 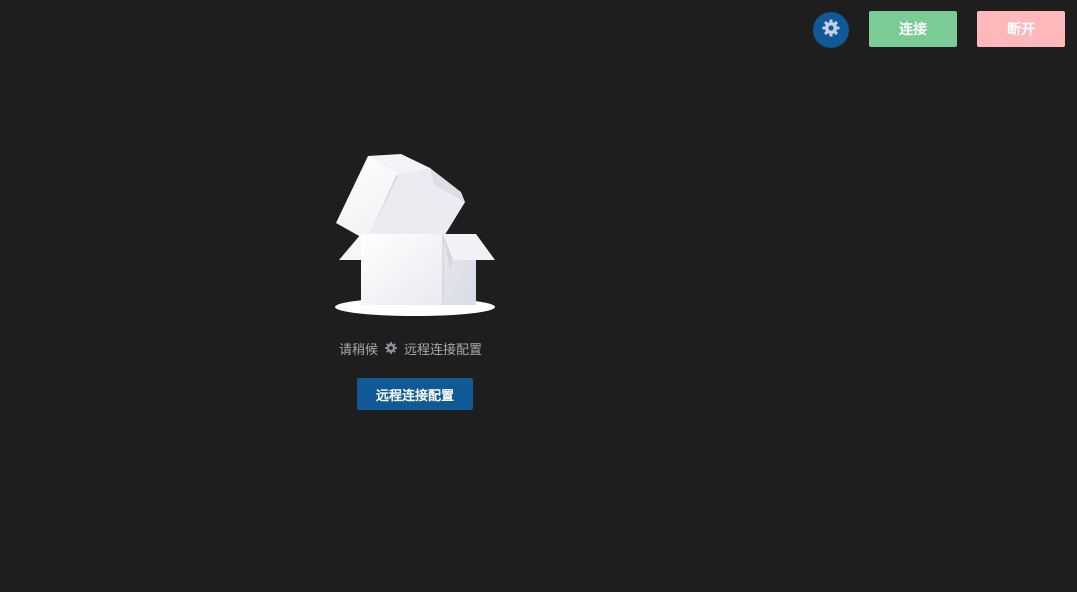 What do you see at coordinates (913, 29) in the screenshot?
I see `connect-button: 连接` at bounding box center [913, 29].